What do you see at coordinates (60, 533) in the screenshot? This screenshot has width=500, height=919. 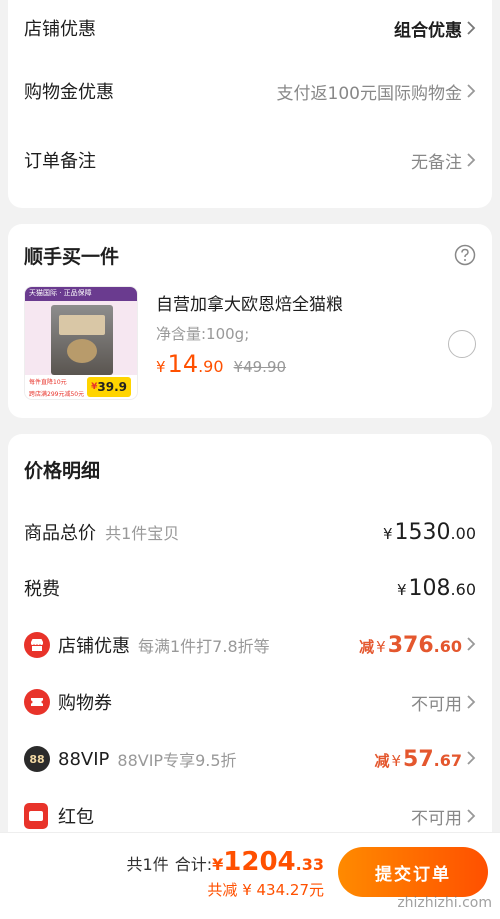 I see `goods-total-label: 商品总价` at bounding box center [60, 533].